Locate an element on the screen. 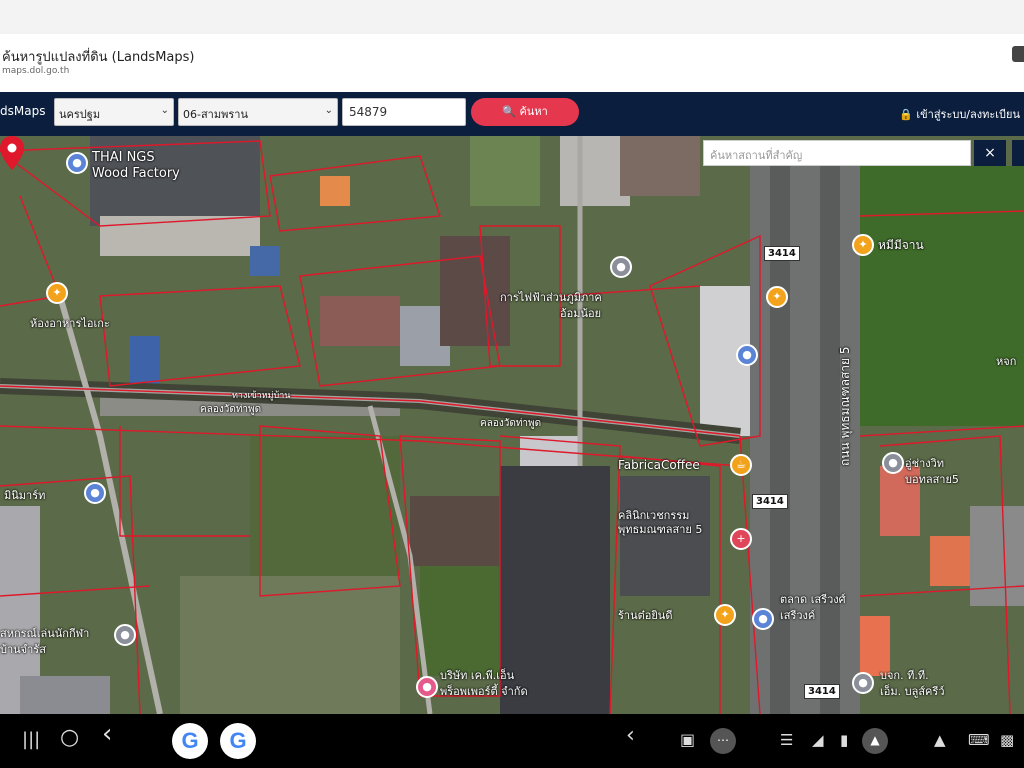  browser-menu-button is located at coordinates (1018, 54).